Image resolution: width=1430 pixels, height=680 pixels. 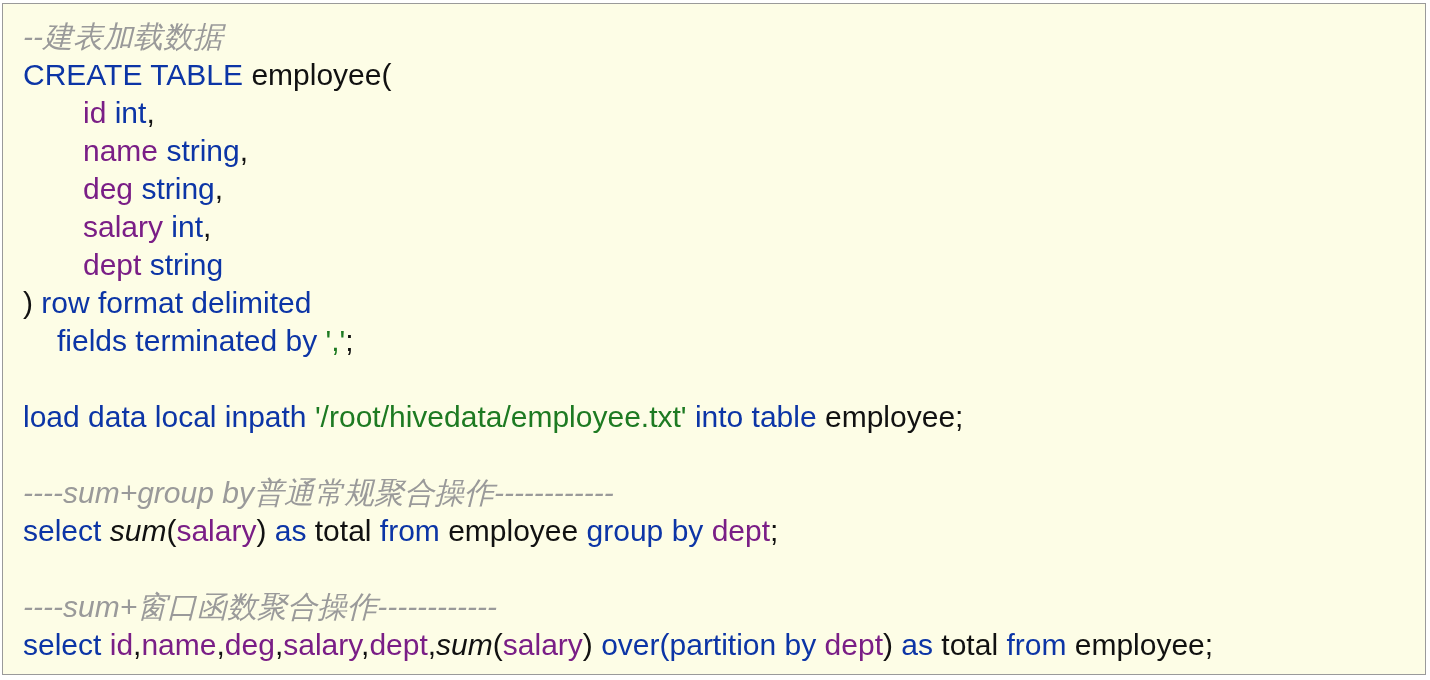 What do you see at coordinates (619, 645) in the screenshot?
I see `code-line: select id,name,deg,salary,dept,sum(salary) over(partition by dept) as total from employee;` at bounding box center [619, 645].